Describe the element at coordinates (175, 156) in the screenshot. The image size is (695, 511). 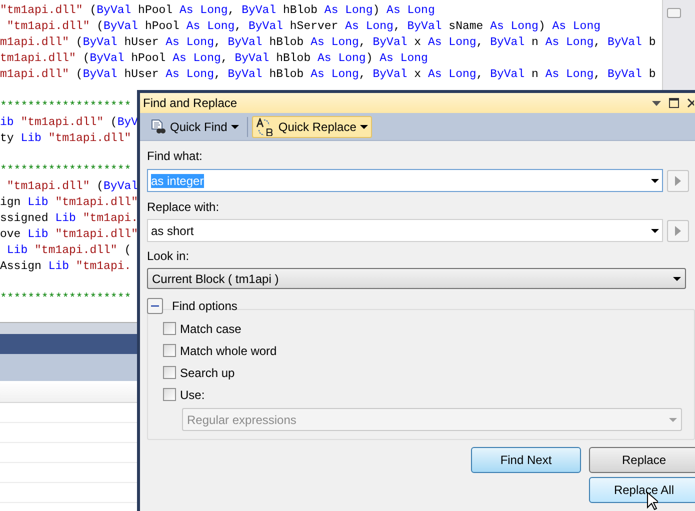
I see `find-what-label: Find what:` at that location.